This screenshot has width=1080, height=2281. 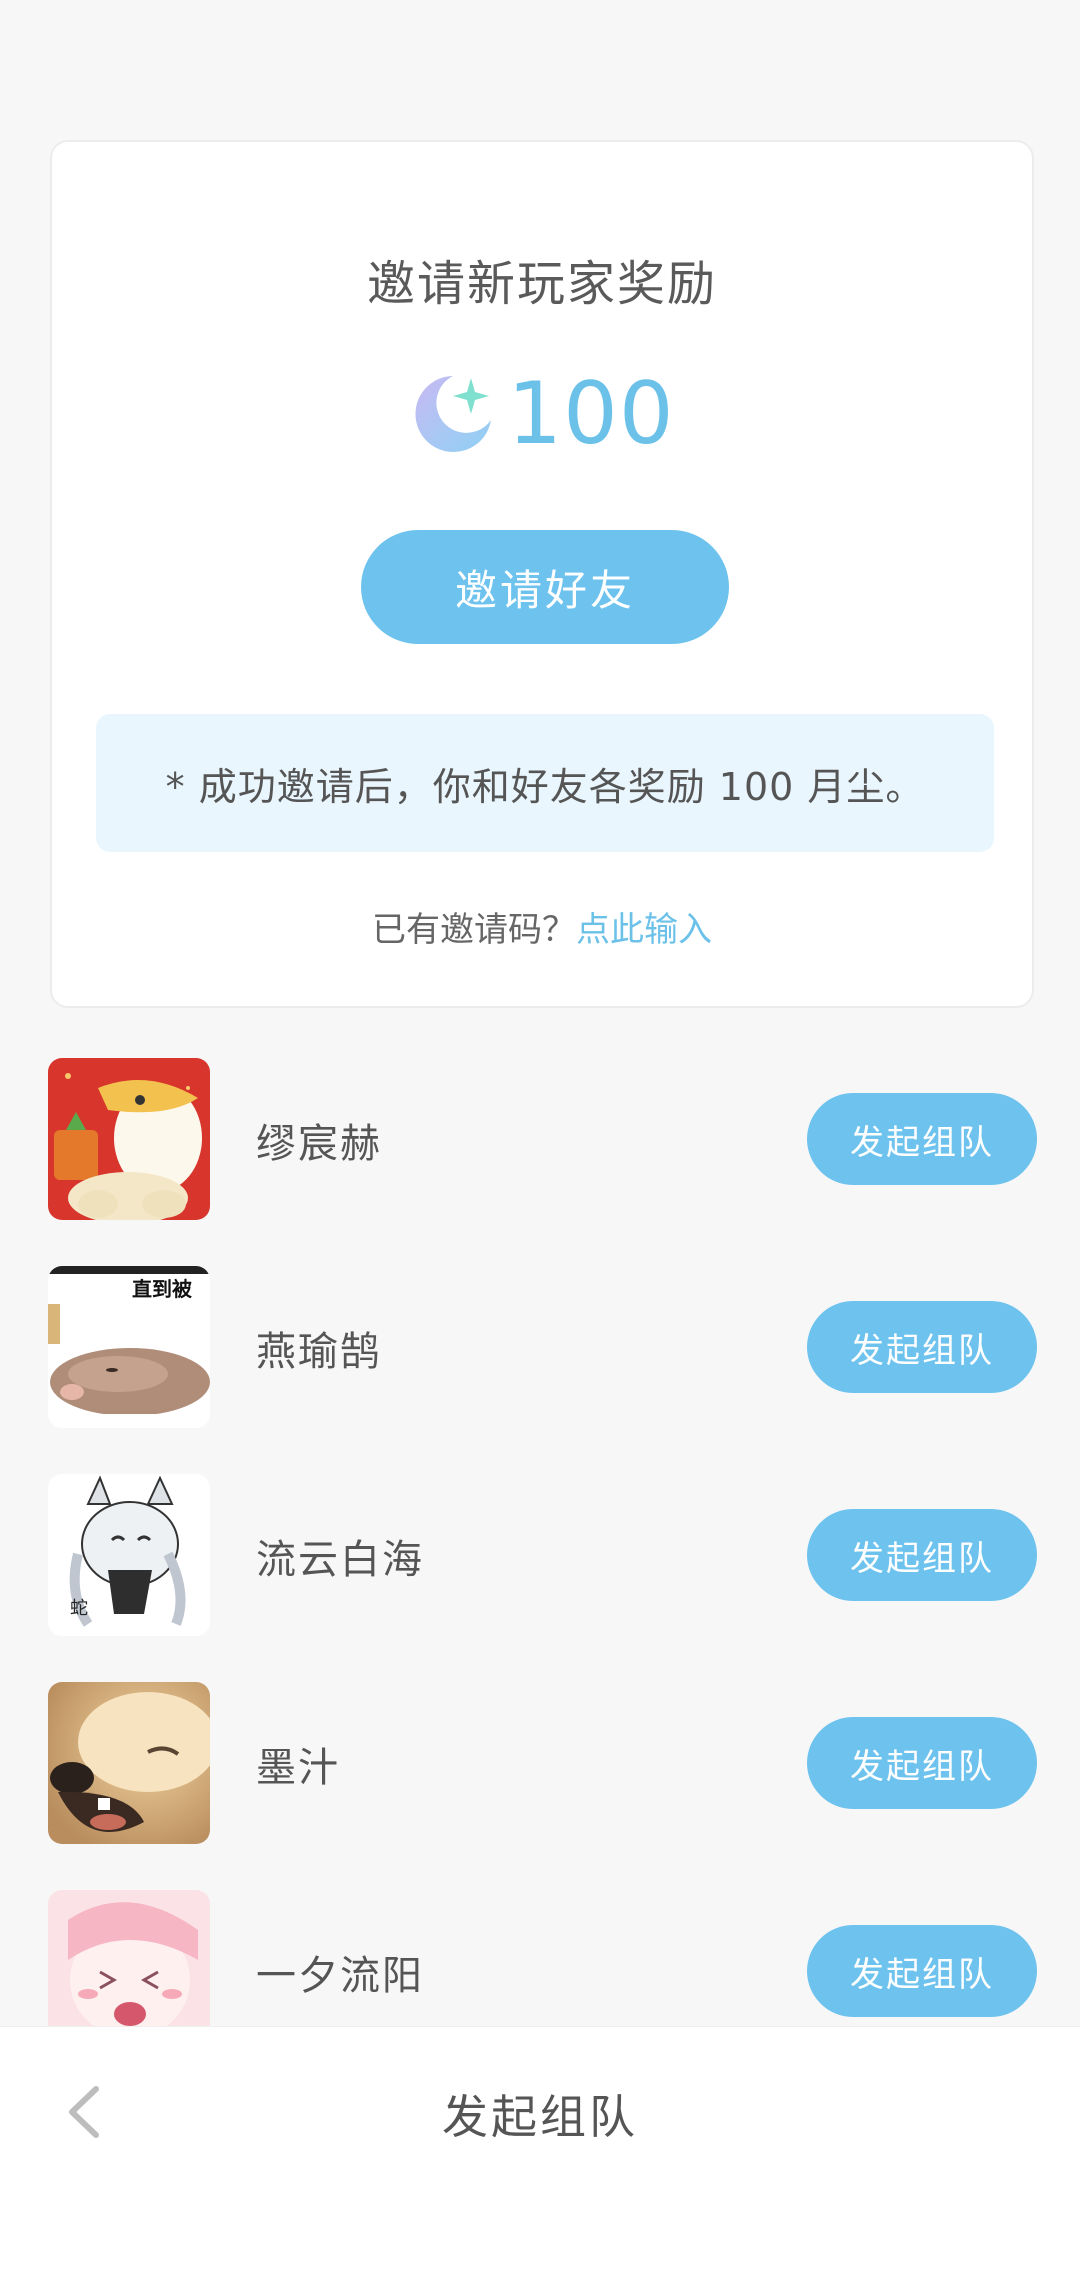 What do you see at coordinates (474, 930) in the screenshot?
I see `invite-code-prompt: 已有邀请码？` at bounding box center [474, 930].